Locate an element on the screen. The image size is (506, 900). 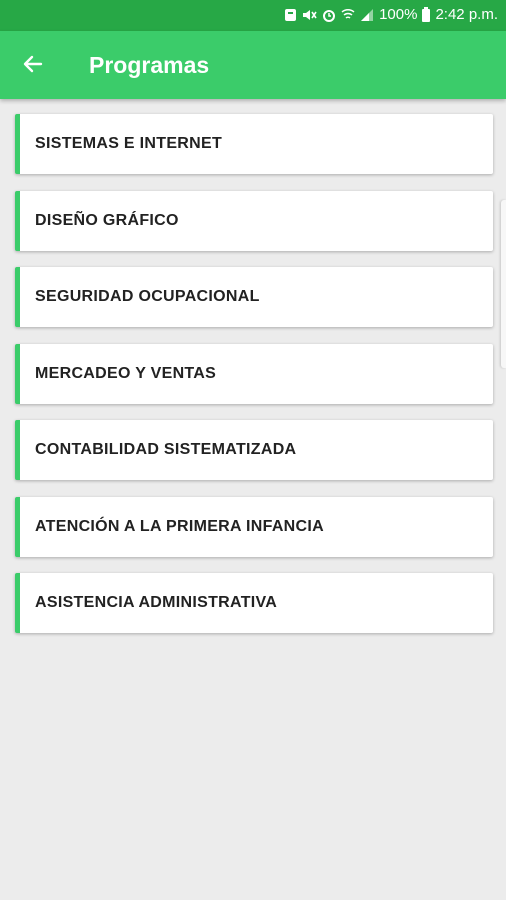
wifi-icon is located at coordinates (348, 15).